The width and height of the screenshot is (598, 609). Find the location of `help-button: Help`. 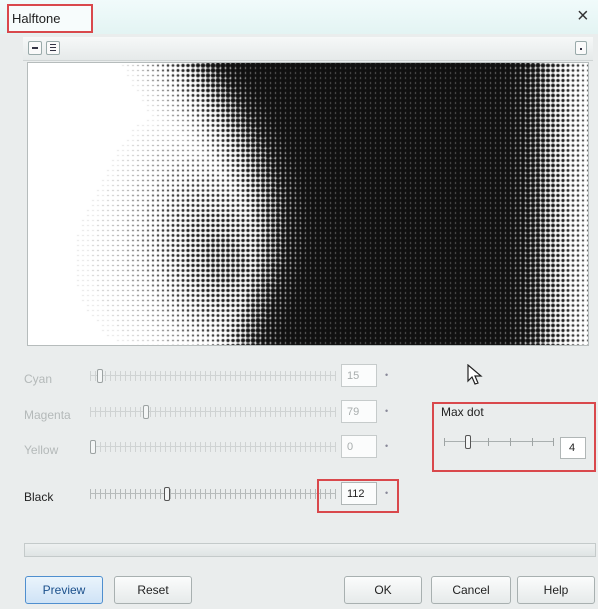

help-button: Help is located at coordinates (556, 590).